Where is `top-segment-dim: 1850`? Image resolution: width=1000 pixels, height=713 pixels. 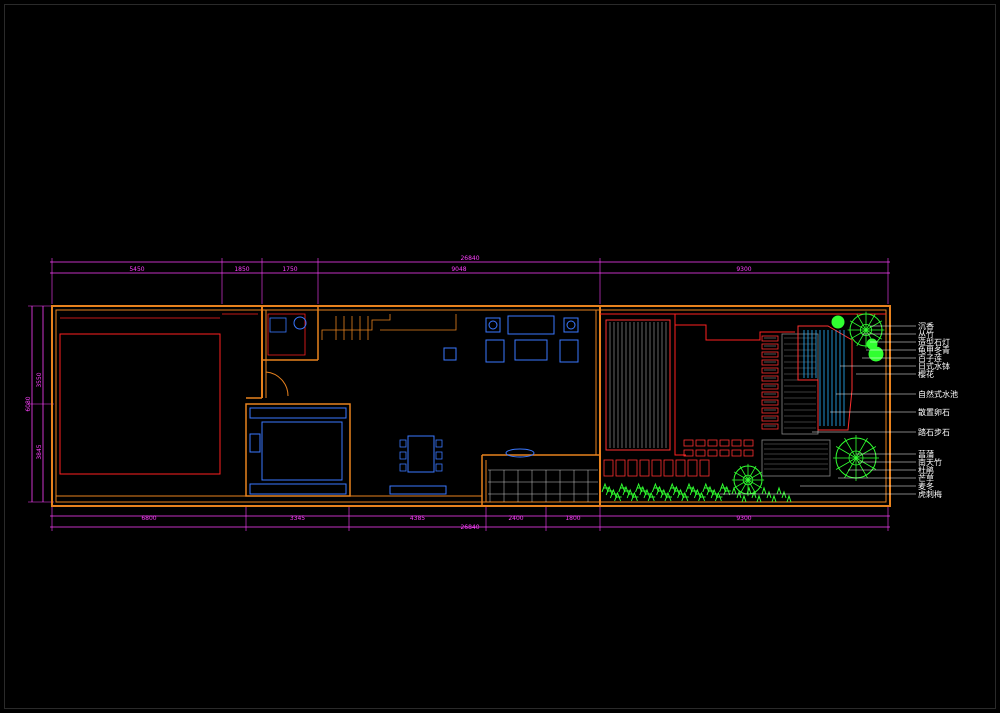 top-segment-dim: 1850 is located at coordinates (241, 269).